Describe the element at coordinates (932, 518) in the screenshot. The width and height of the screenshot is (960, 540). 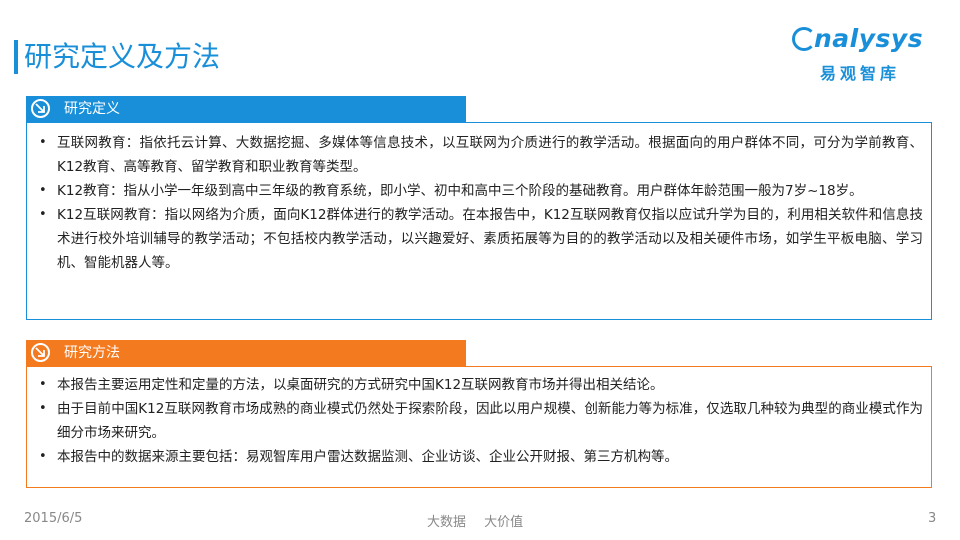
I see `page-number: 3` at that location.